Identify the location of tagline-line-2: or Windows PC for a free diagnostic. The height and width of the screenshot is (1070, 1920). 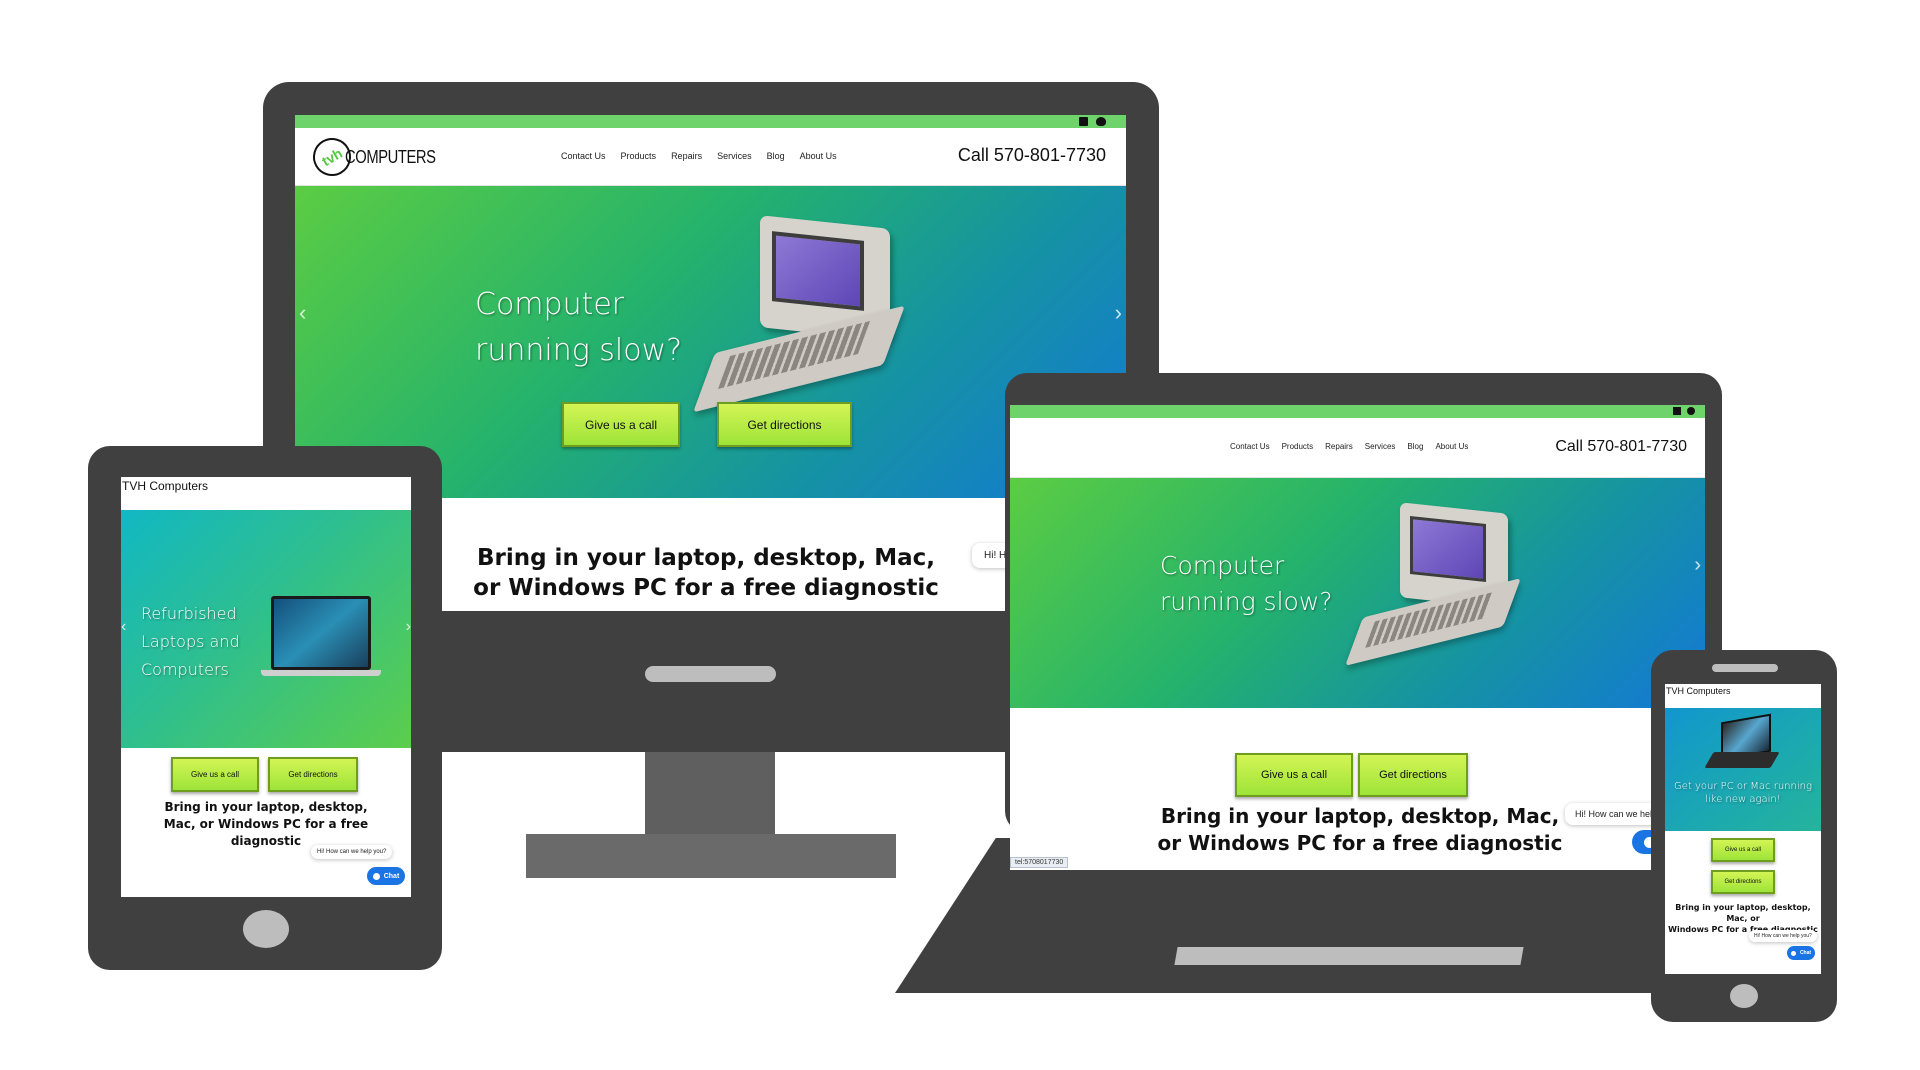
(1360, 843).